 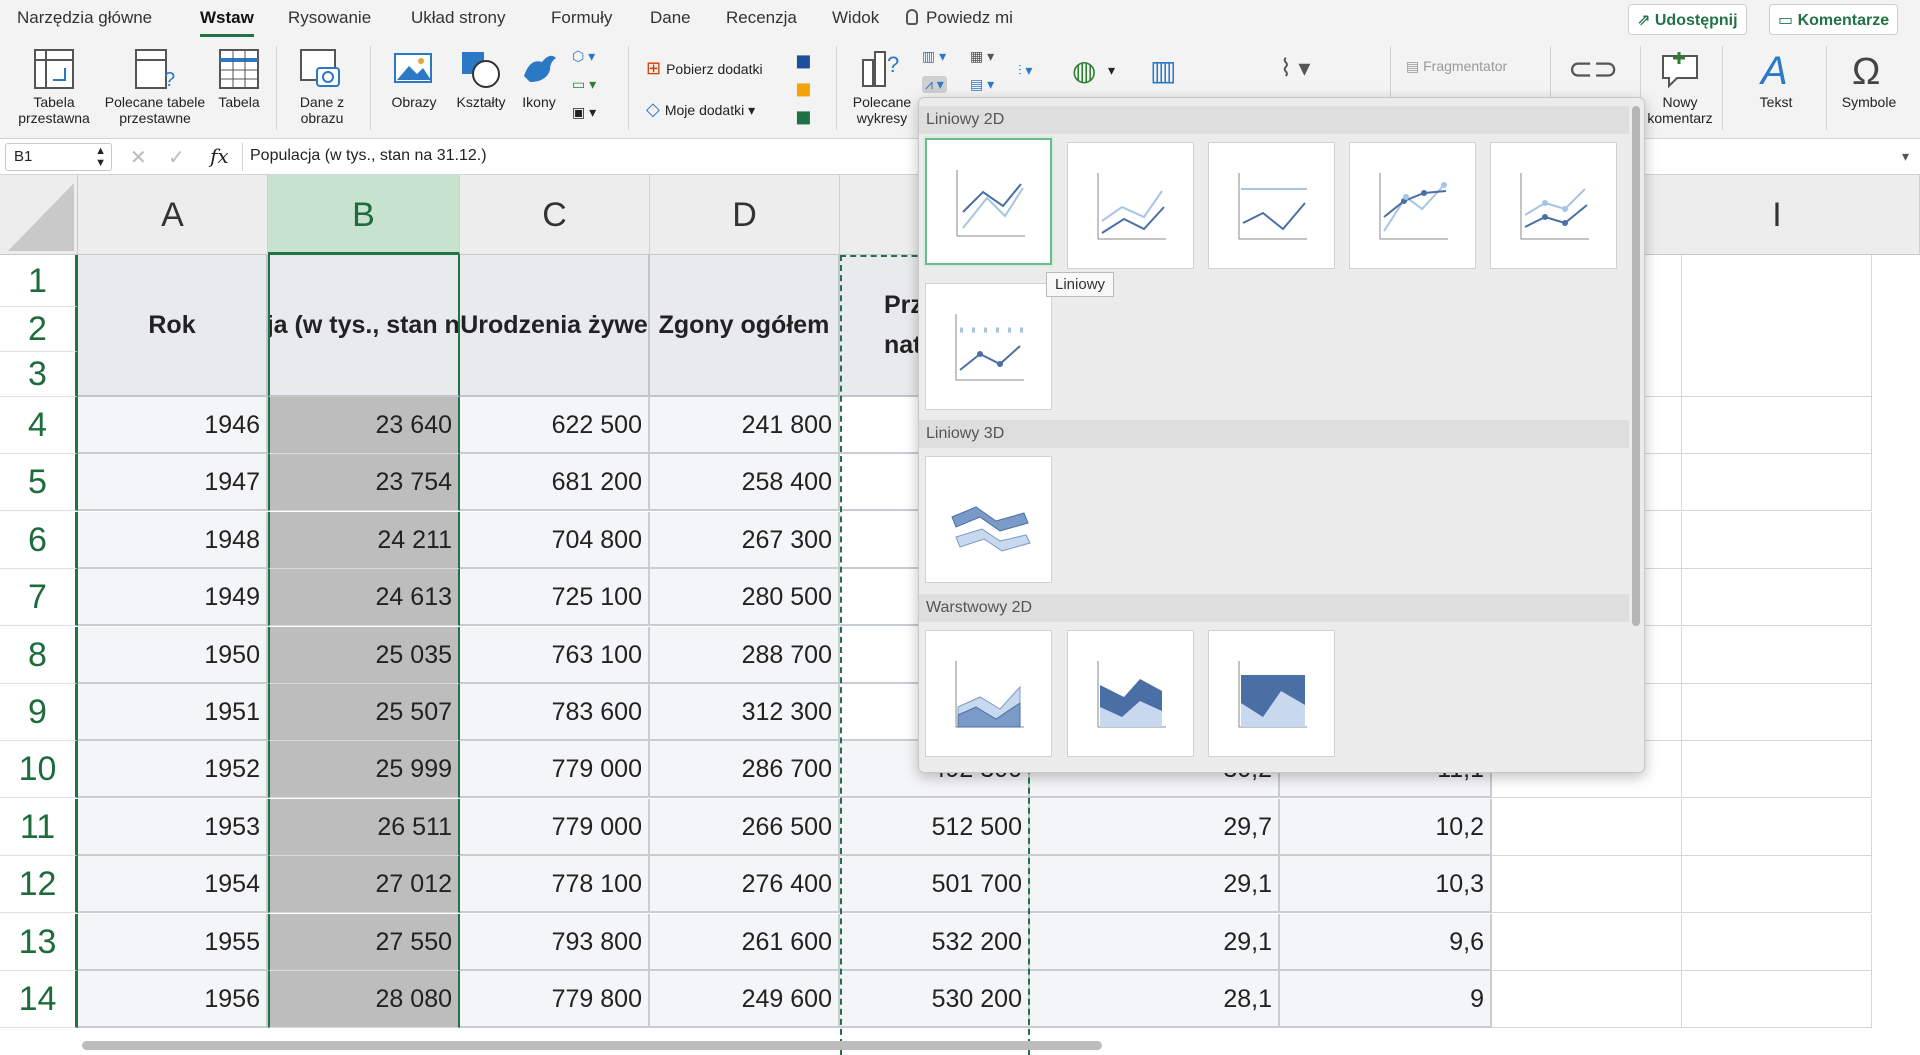 What do you see at coordinates (173, 770) in the screenshot?
I see `table-cell: 1952` at bounding box center [173, 770].